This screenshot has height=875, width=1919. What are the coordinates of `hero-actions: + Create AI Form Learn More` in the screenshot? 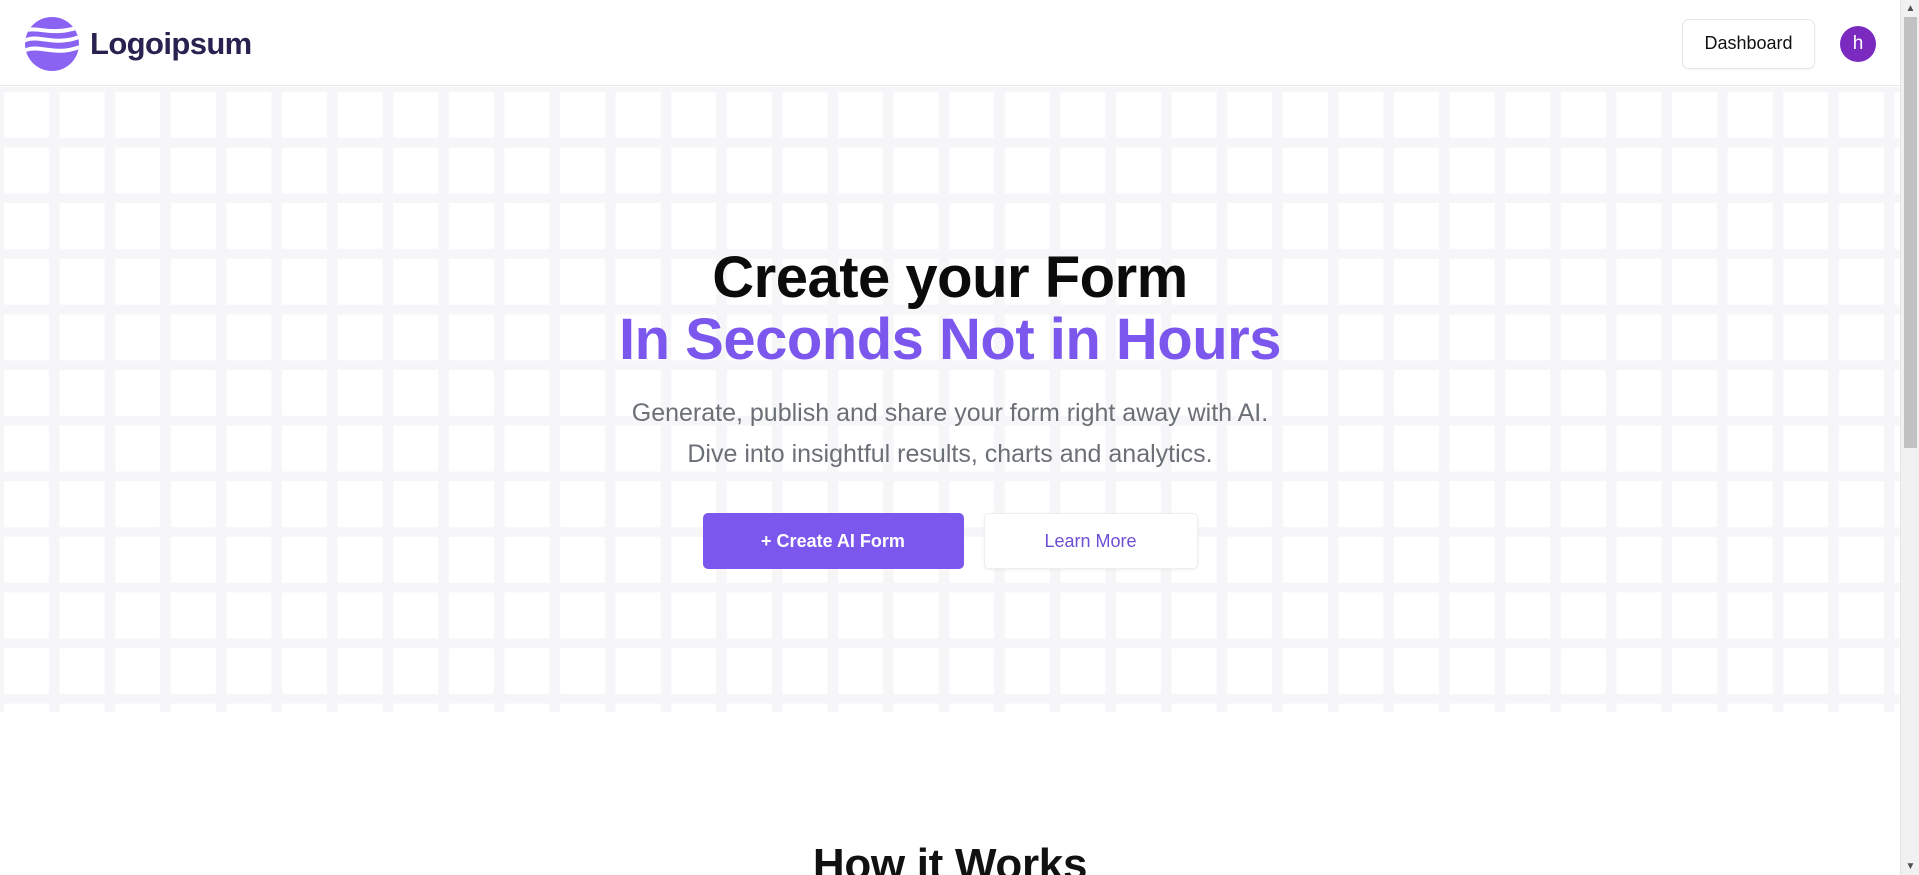 It's located at (950, 541).